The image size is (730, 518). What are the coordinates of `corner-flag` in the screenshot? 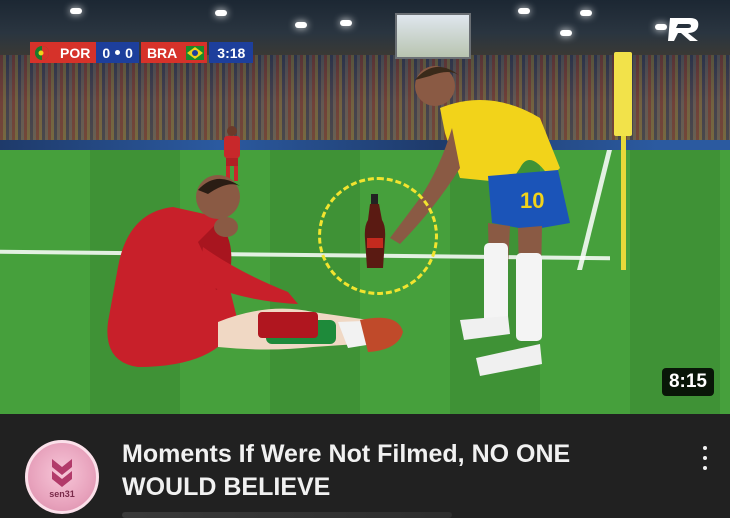 It's located at (623, 94).